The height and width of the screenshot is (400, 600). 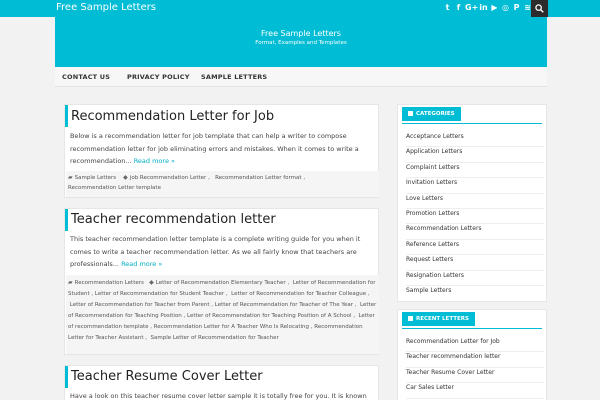 What do you see at coordinates (300, 8) in the screenshot?
I see `top-bar: Free Sample Letters t f G+ in ▶ ◎ P ≋` at bounding box center [300, 8].